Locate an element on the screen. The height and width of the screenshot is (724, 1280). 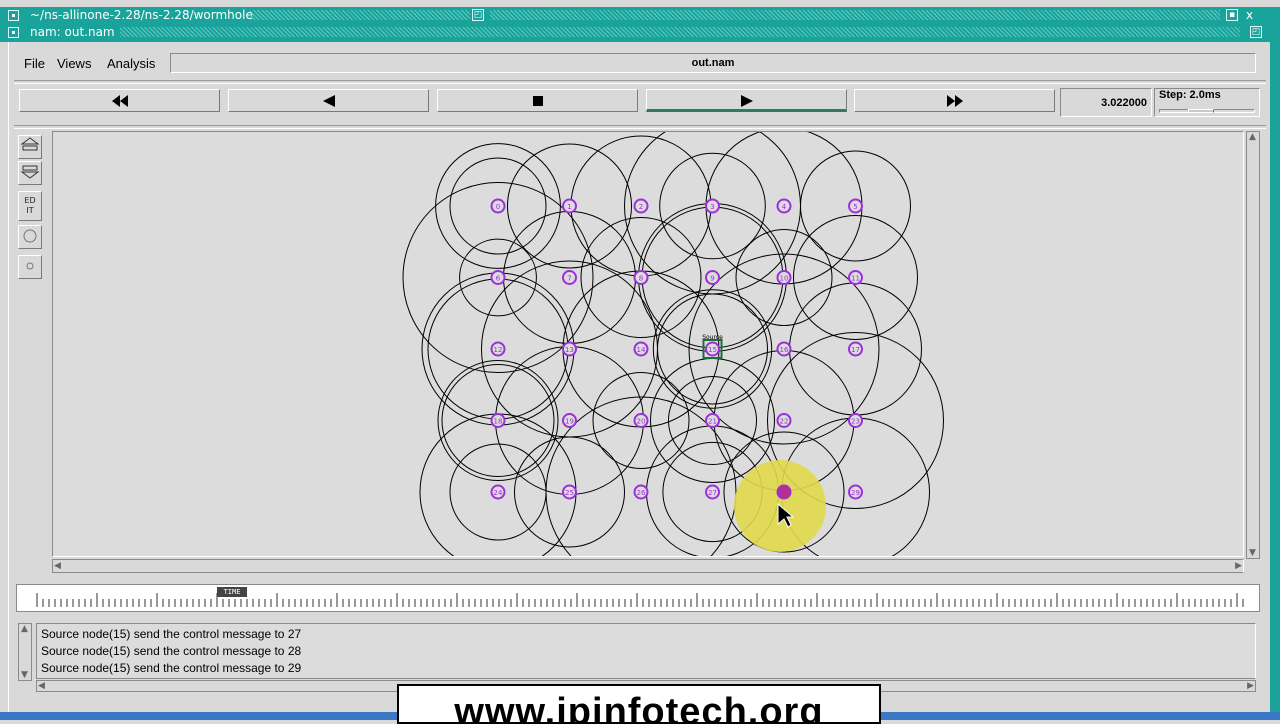
step-slider-thumb is located at coordinates (1201, 111).